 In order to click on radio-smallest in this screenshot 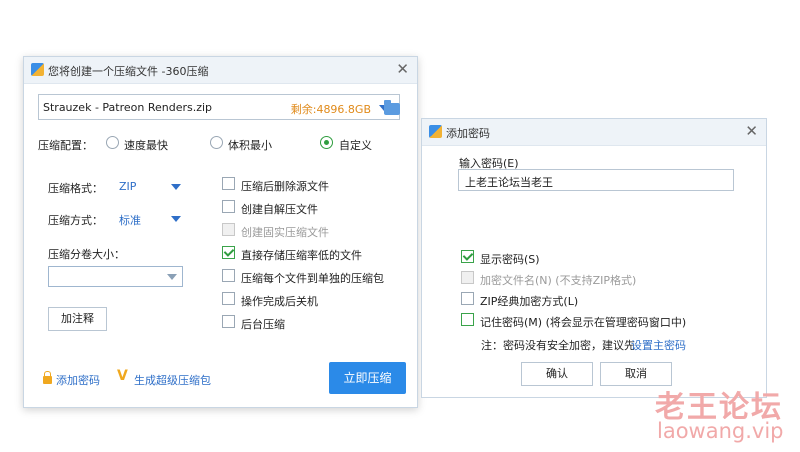, I will do `click(216, 142)`.